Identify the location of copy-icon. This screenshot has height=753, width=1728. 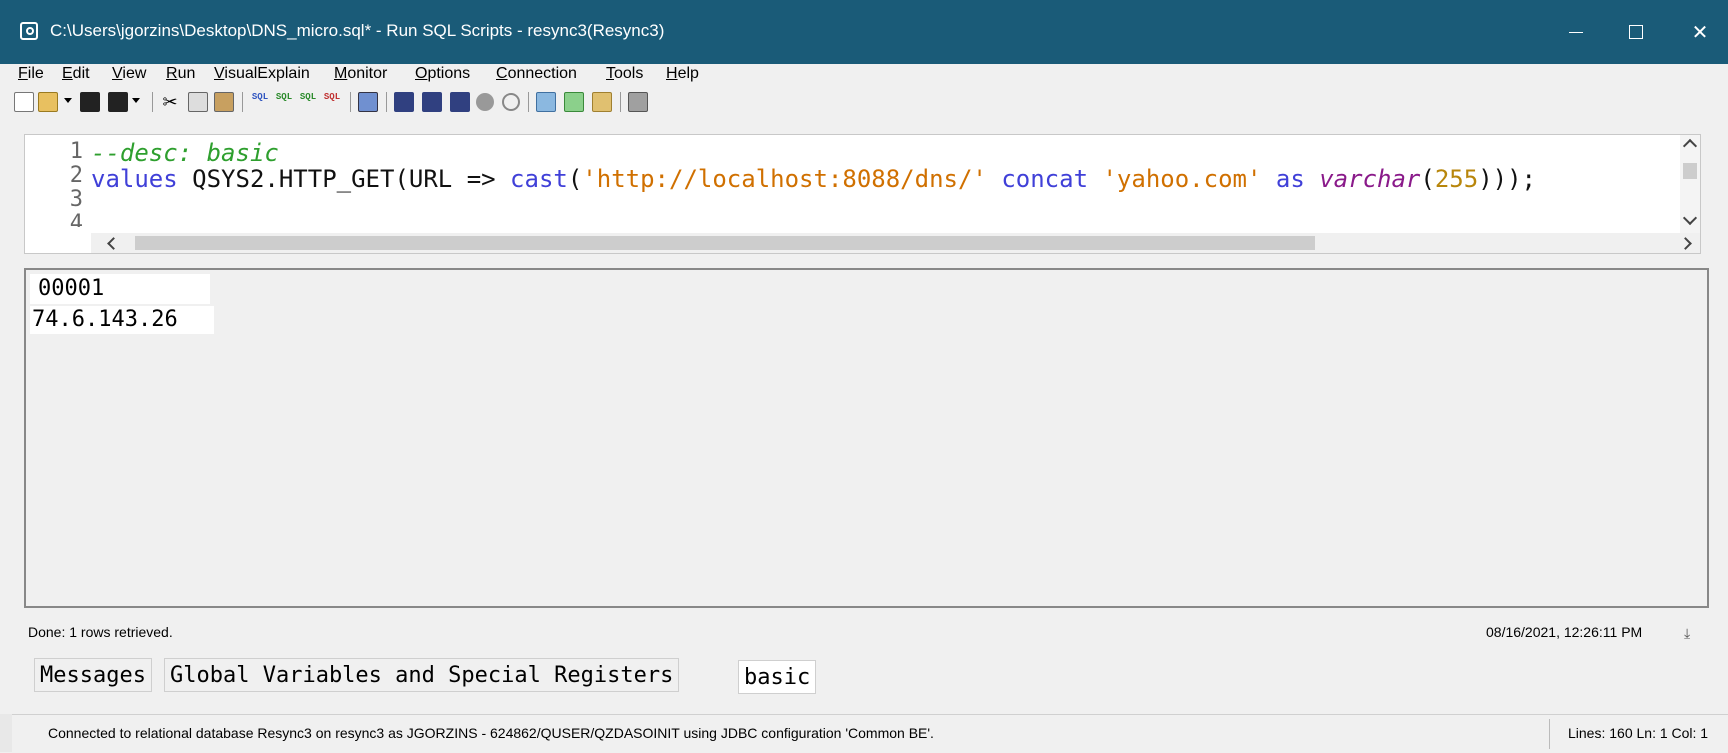
(198, 102).